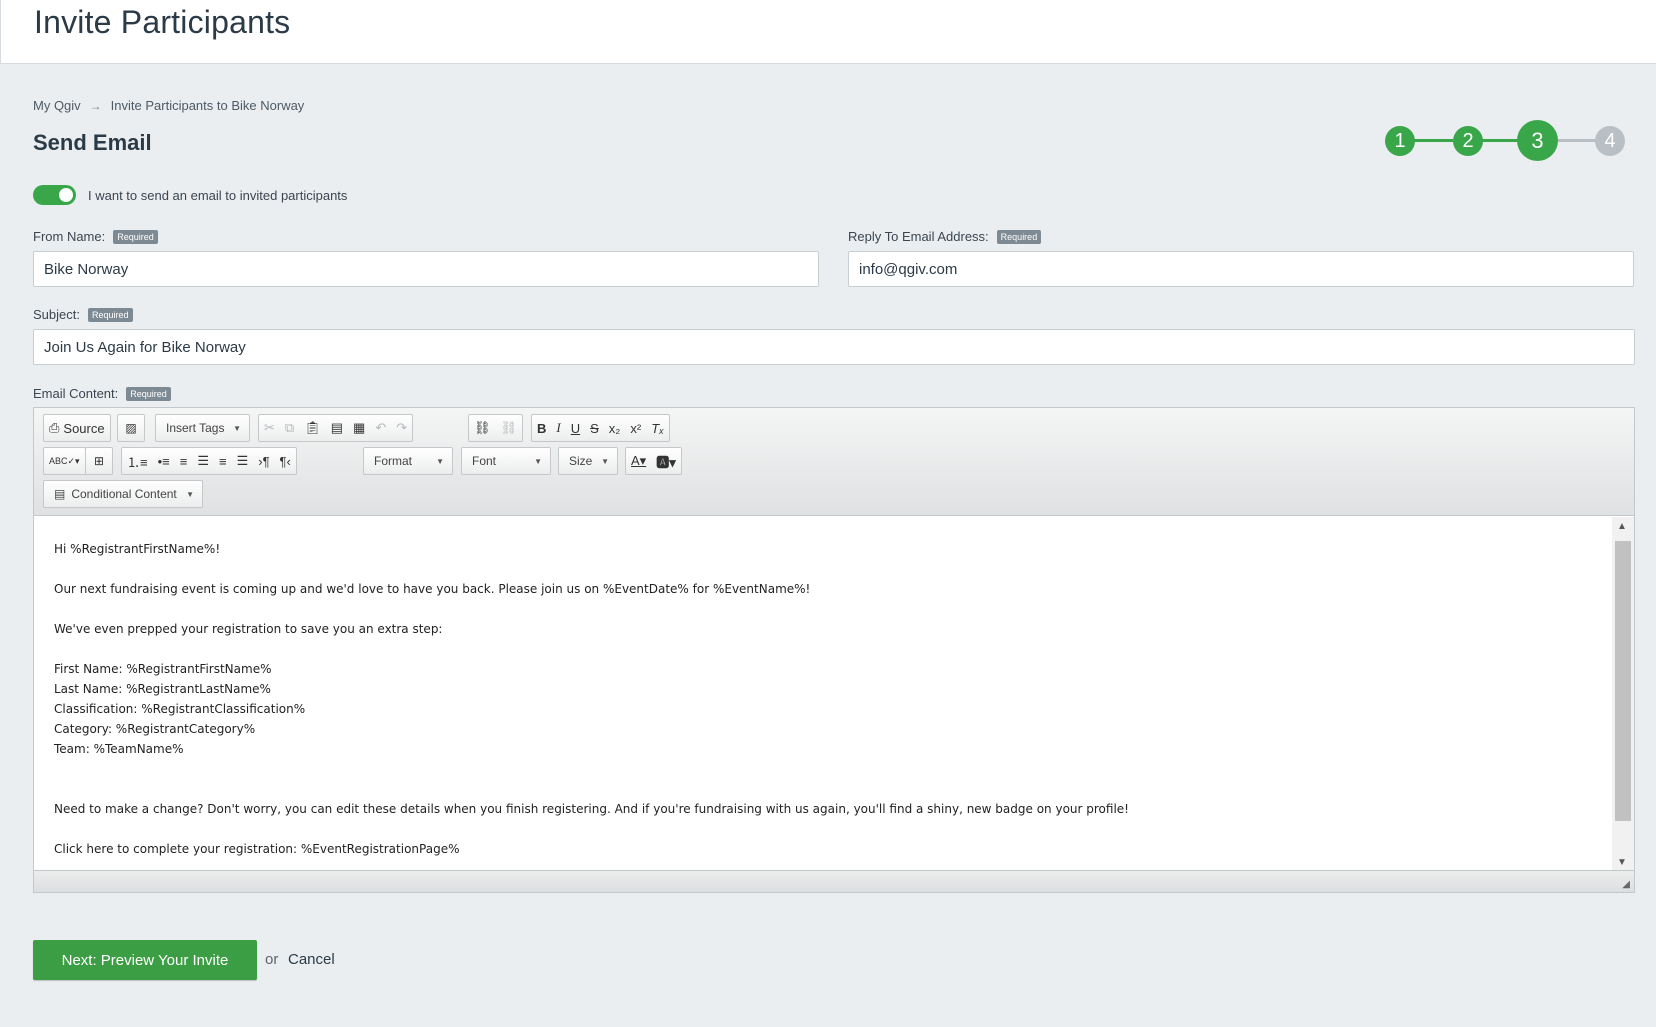 The height and width of the screenshot is (1027, 1656). I want to click on page-title: Invite Participants, so click(162, 22).